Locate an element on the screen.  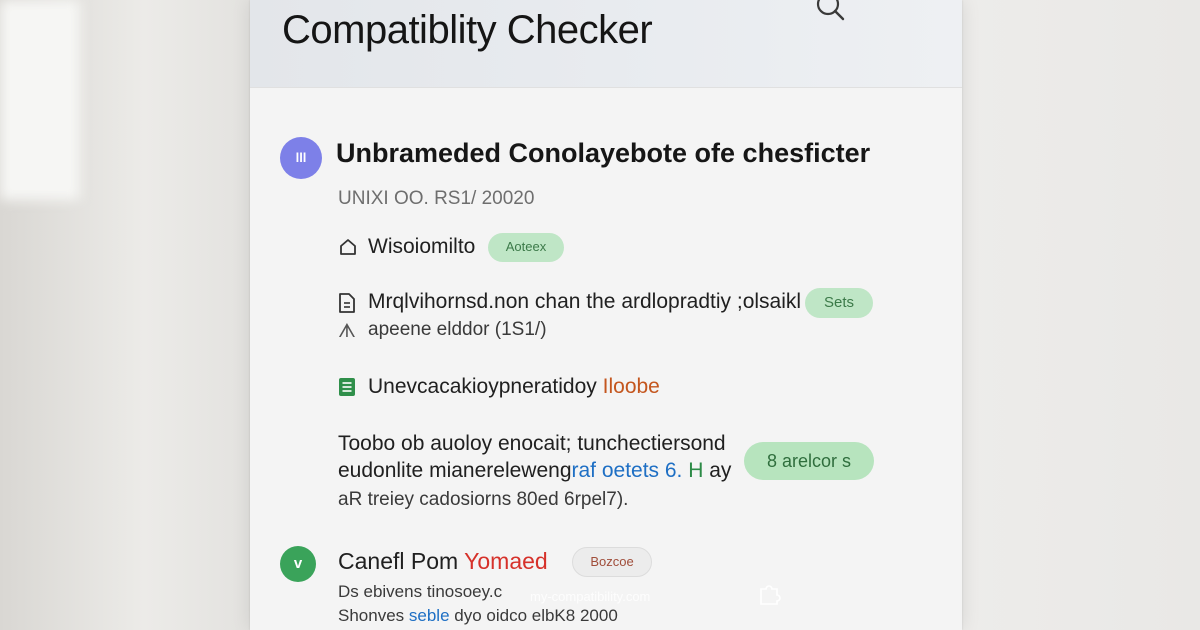
action-badge: 8 arelcor s is located at coordinates (809, 461).